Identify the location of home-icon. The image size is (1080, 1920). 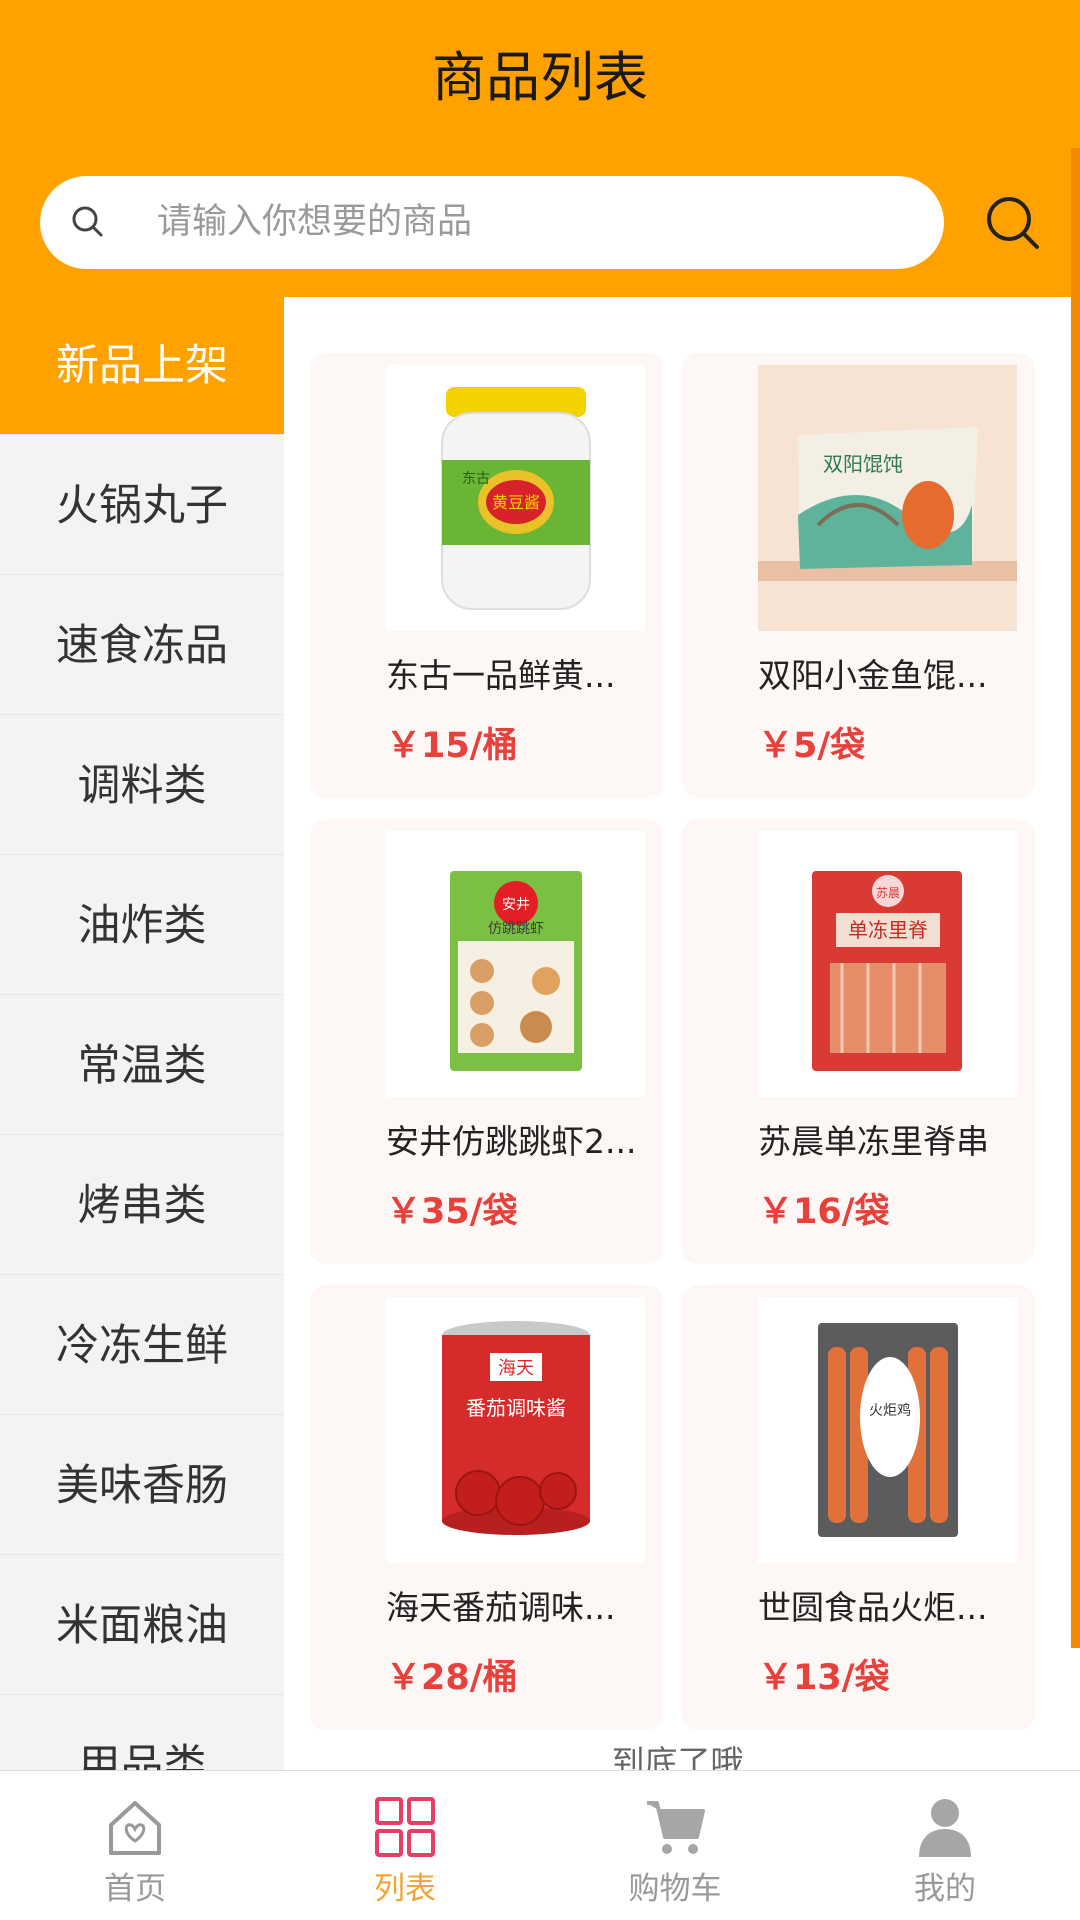
(135, 1828).